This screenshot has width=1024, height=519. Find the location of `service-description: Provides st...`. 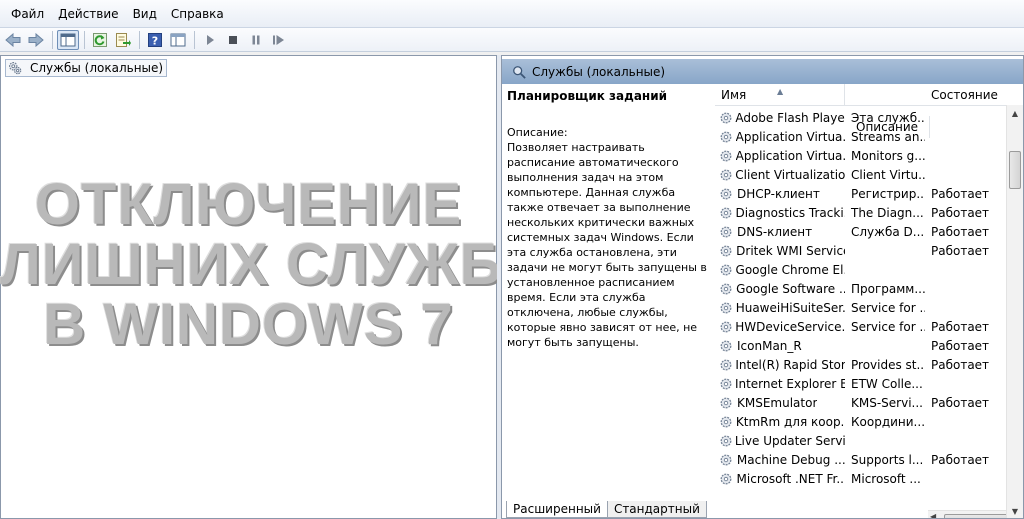

service-description: Provides st... is located at coordinates (888, 364).